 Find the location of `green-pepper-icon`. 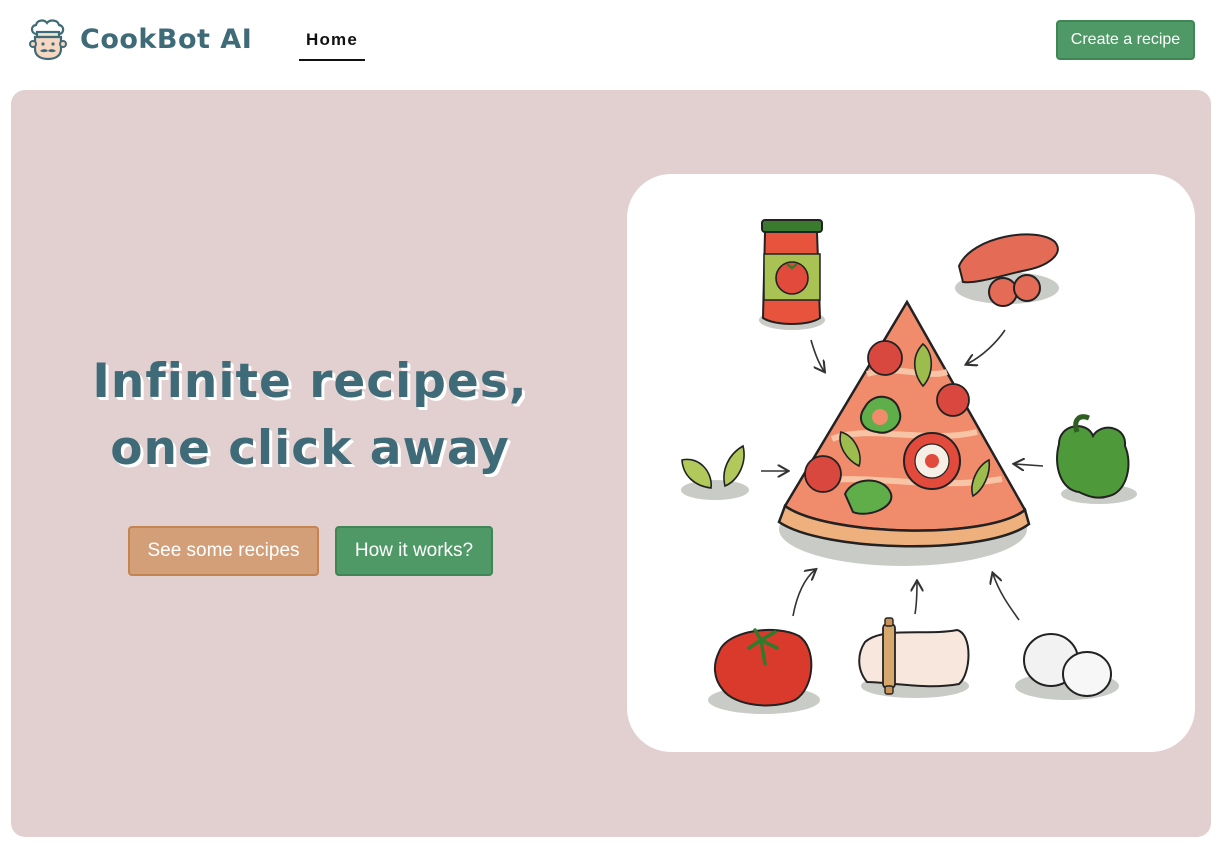

green-pepper-icon is located at coordinates (1096, 459).